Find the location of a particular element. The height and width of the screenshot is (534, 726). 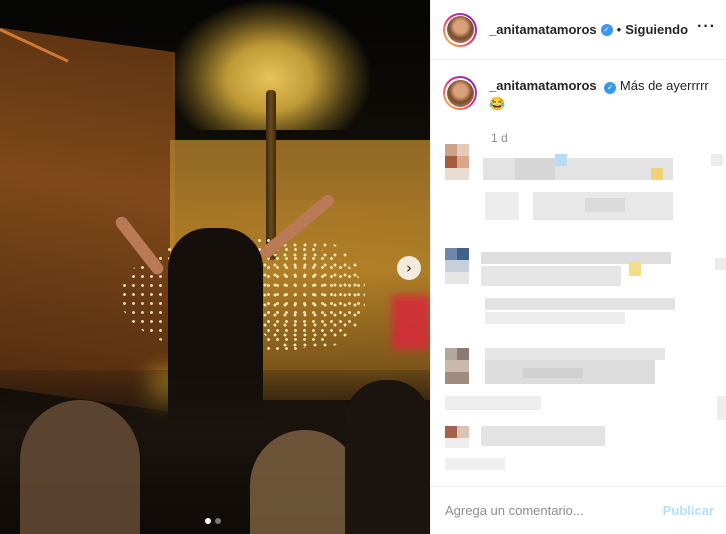

red-light is located at coordinates (411, 322).